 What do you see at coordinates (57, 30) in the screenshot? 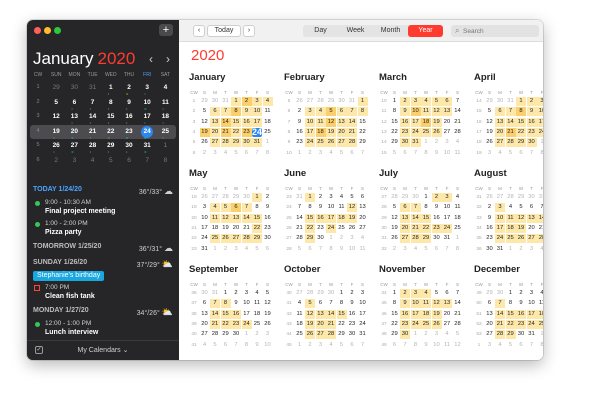
I see `zoom-button` at bounding box center [57, 30].